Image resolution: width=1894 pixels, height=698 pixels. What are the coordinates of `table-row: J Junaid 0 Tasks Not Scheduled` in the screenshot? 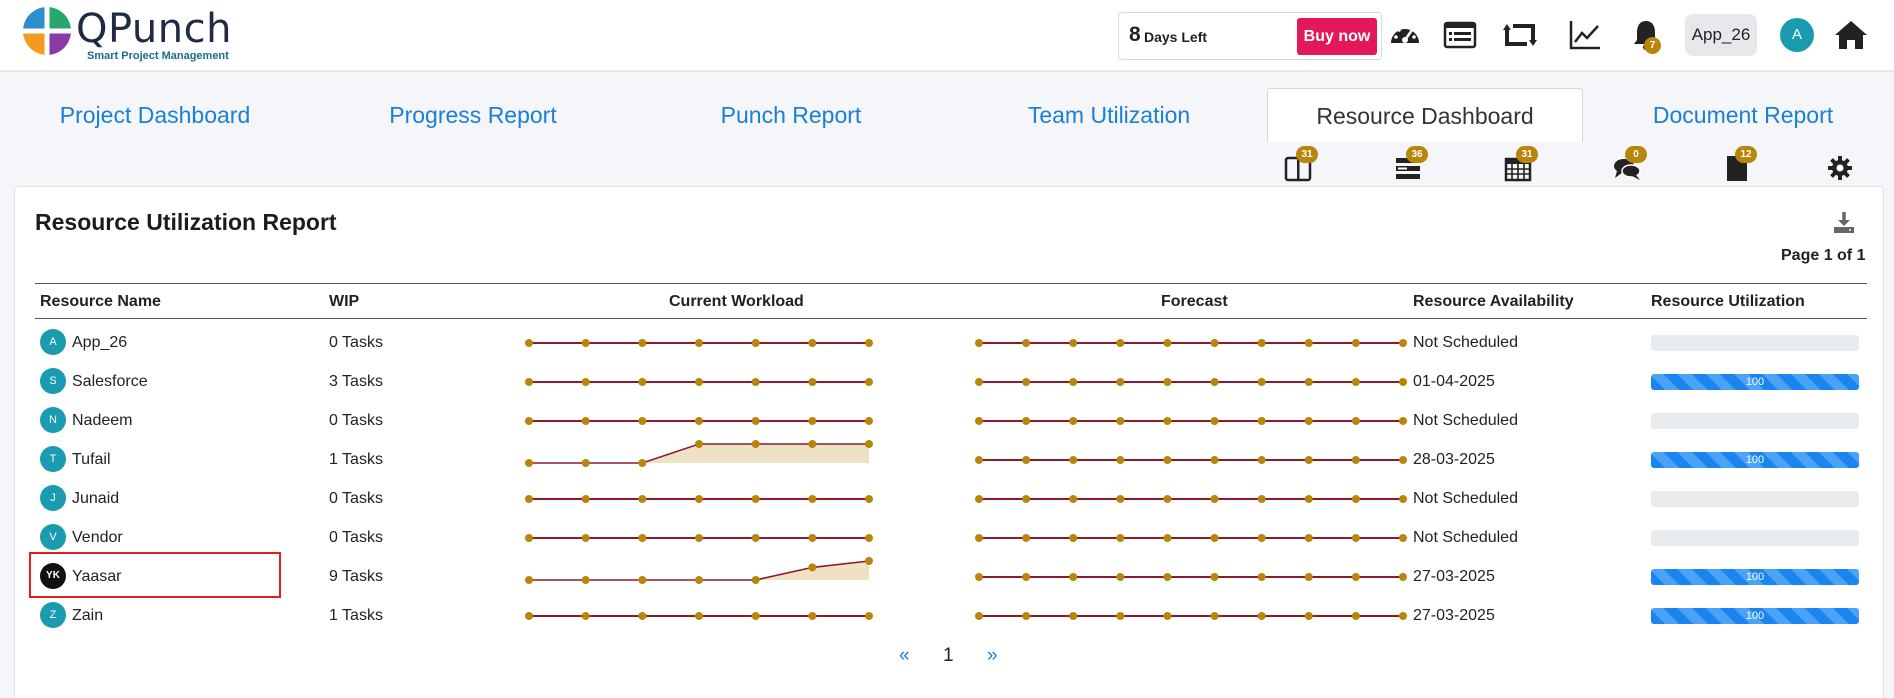 It's located at (951, 497).